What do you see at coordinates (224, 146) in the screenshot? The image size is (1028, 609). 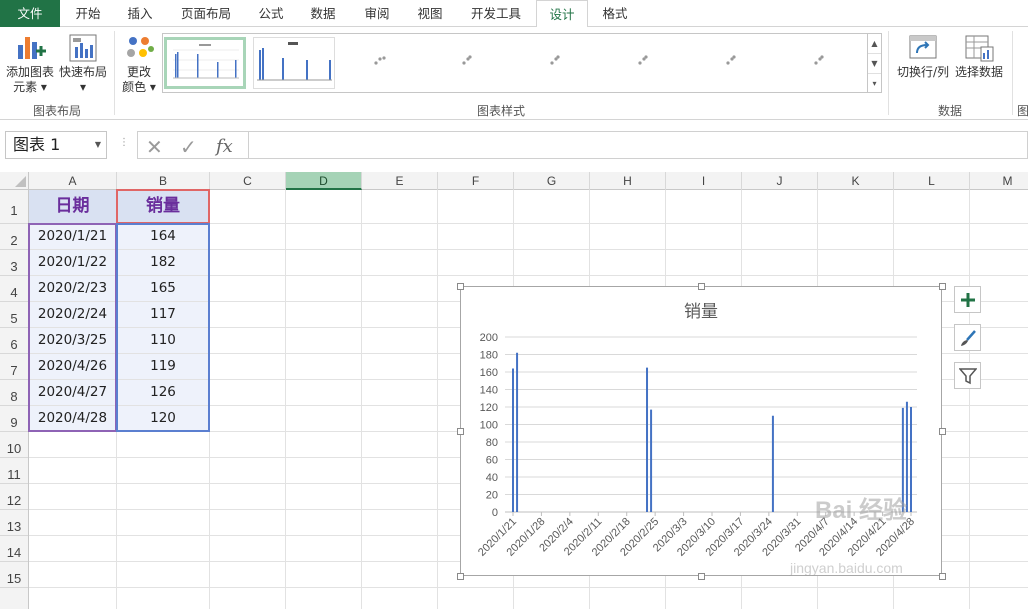 I see `insert-function-icon: fx` at bounding box center [224, 146].